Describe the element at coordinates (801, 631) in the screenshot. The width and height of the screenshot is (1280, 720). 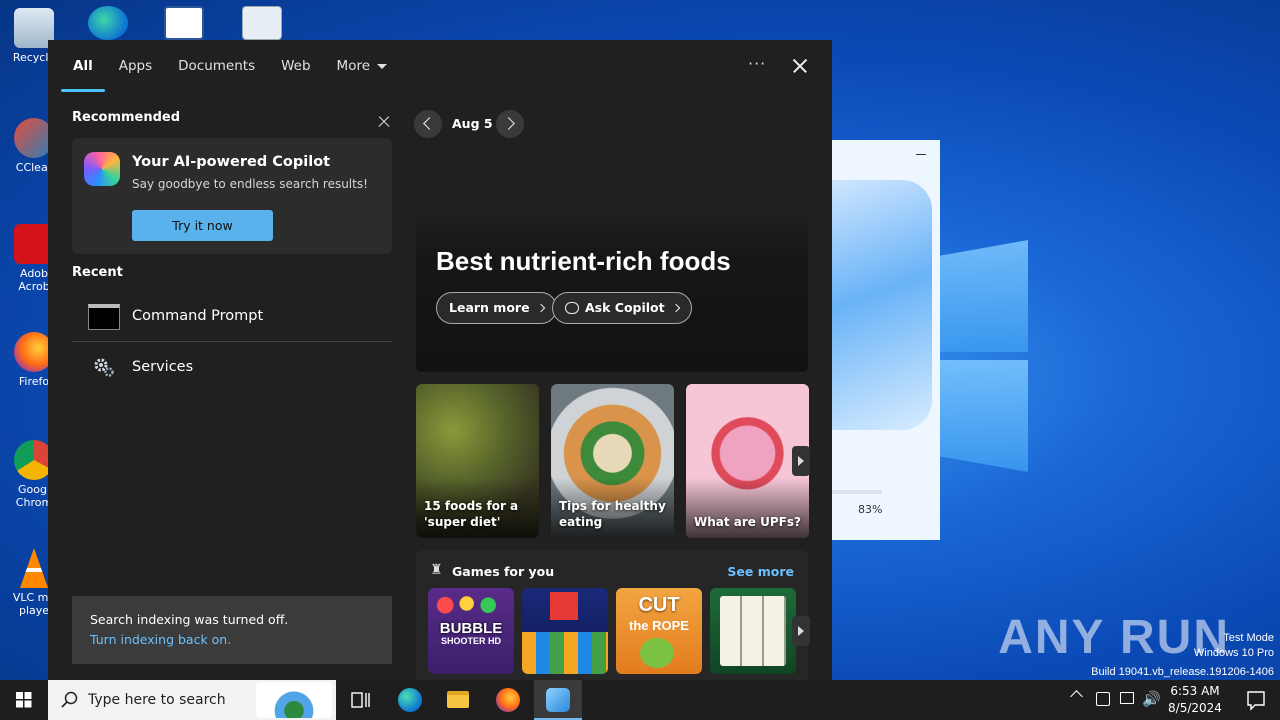
I see `games-next-arrow-icon` at that location.